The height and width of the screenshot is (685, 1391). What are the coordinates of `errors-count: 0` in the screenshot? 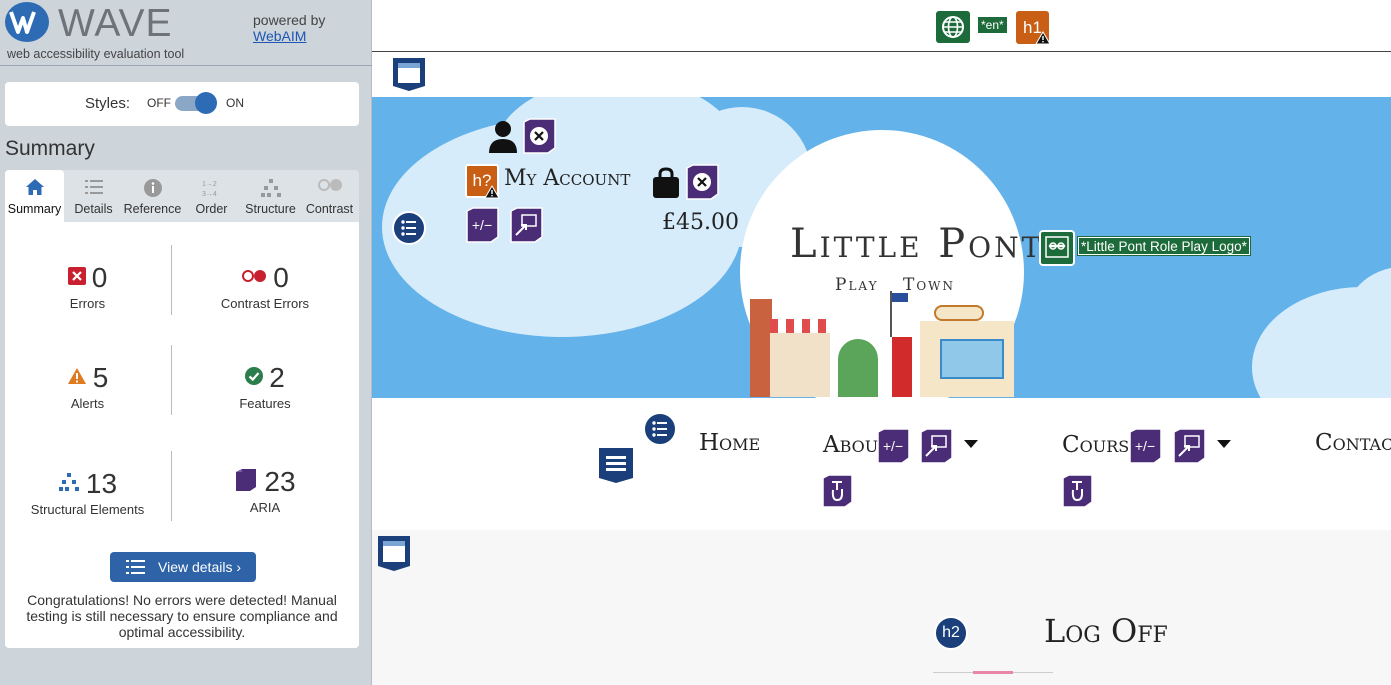 It's located at (99, 277).